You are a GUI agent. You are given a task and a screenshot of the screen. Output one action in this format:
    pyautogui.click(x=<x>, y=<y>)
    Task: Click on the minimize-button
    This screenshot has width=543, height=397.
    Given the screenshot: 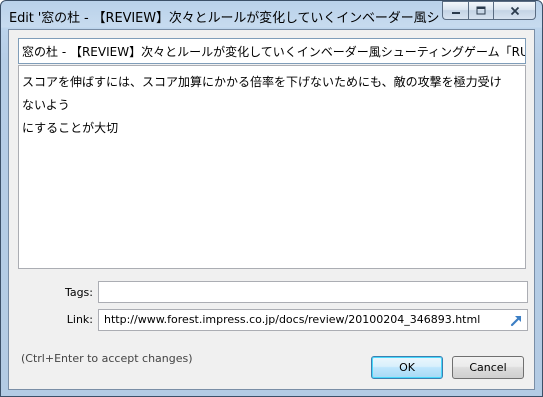 What is the action you would take?
    pyautogui.click(x=455, y=10)
    